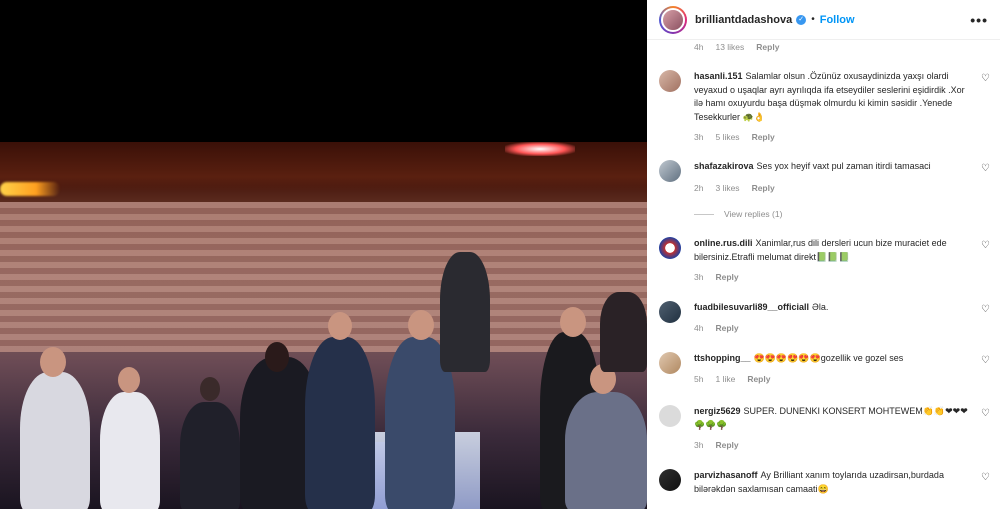  I want to click on comment-text: Əla., so click(820, 307).